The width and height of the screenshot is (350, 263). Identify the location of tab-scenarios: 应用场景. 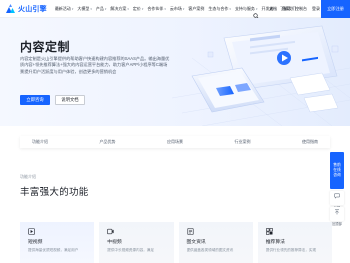
(175, 142).